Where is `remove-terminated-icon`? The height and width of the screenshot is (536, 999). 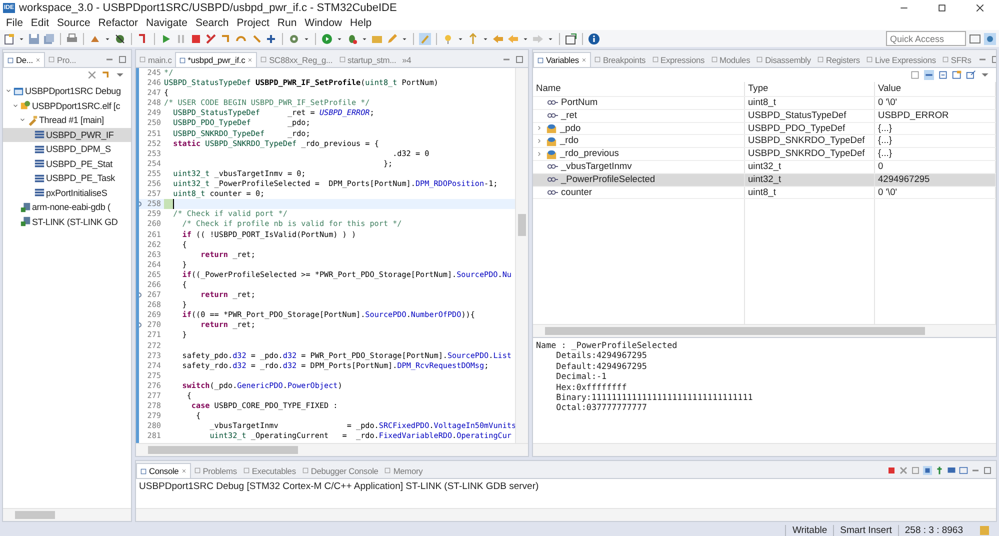 remove-terminated-icon is located at coordinates (92, 75).